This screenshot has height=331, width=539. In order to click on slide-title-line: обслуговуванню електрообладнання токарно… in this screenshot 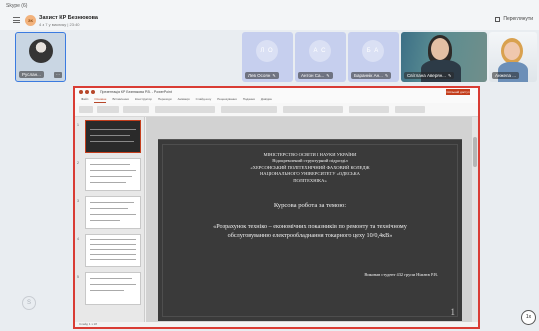, I will do `click(310, 235)`.